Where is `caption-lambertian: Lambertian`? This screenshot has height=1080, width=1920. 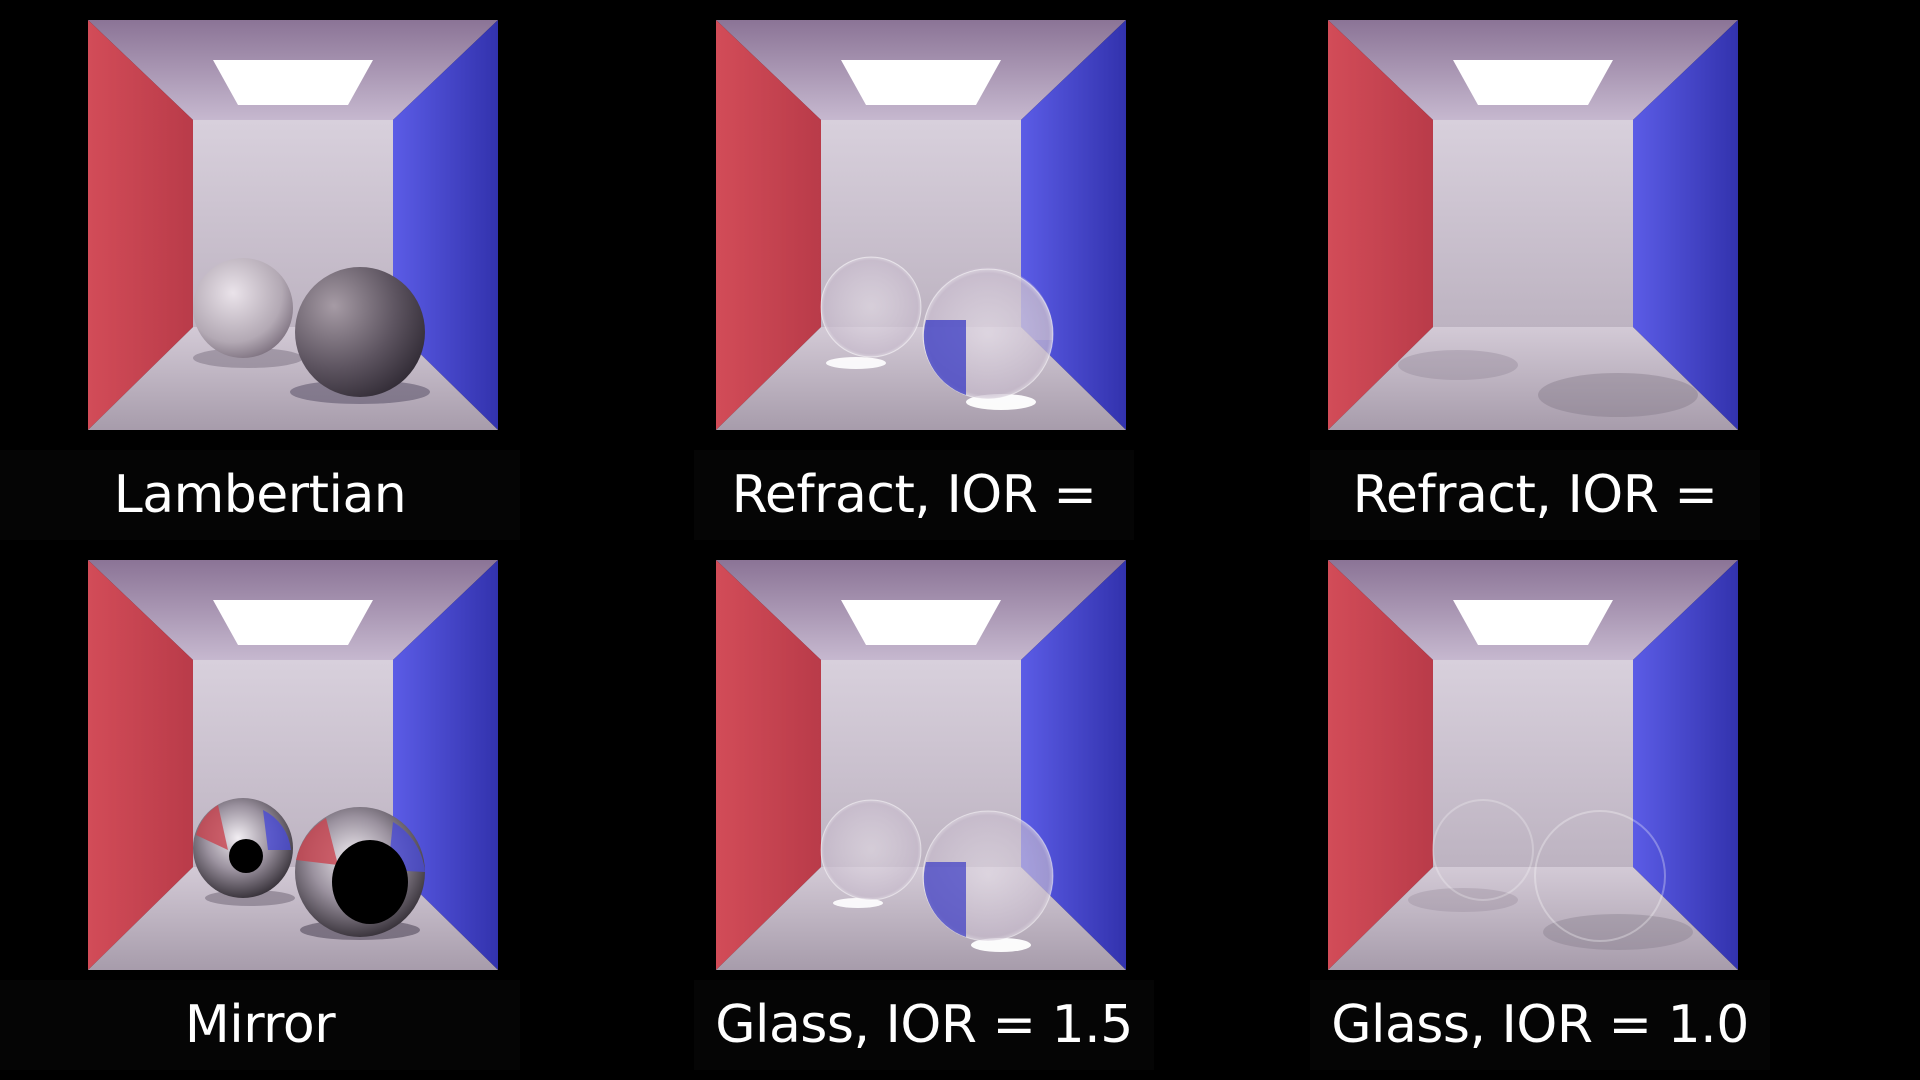 caption-lambertian: Lambertian is located at coordinates (260, 495).